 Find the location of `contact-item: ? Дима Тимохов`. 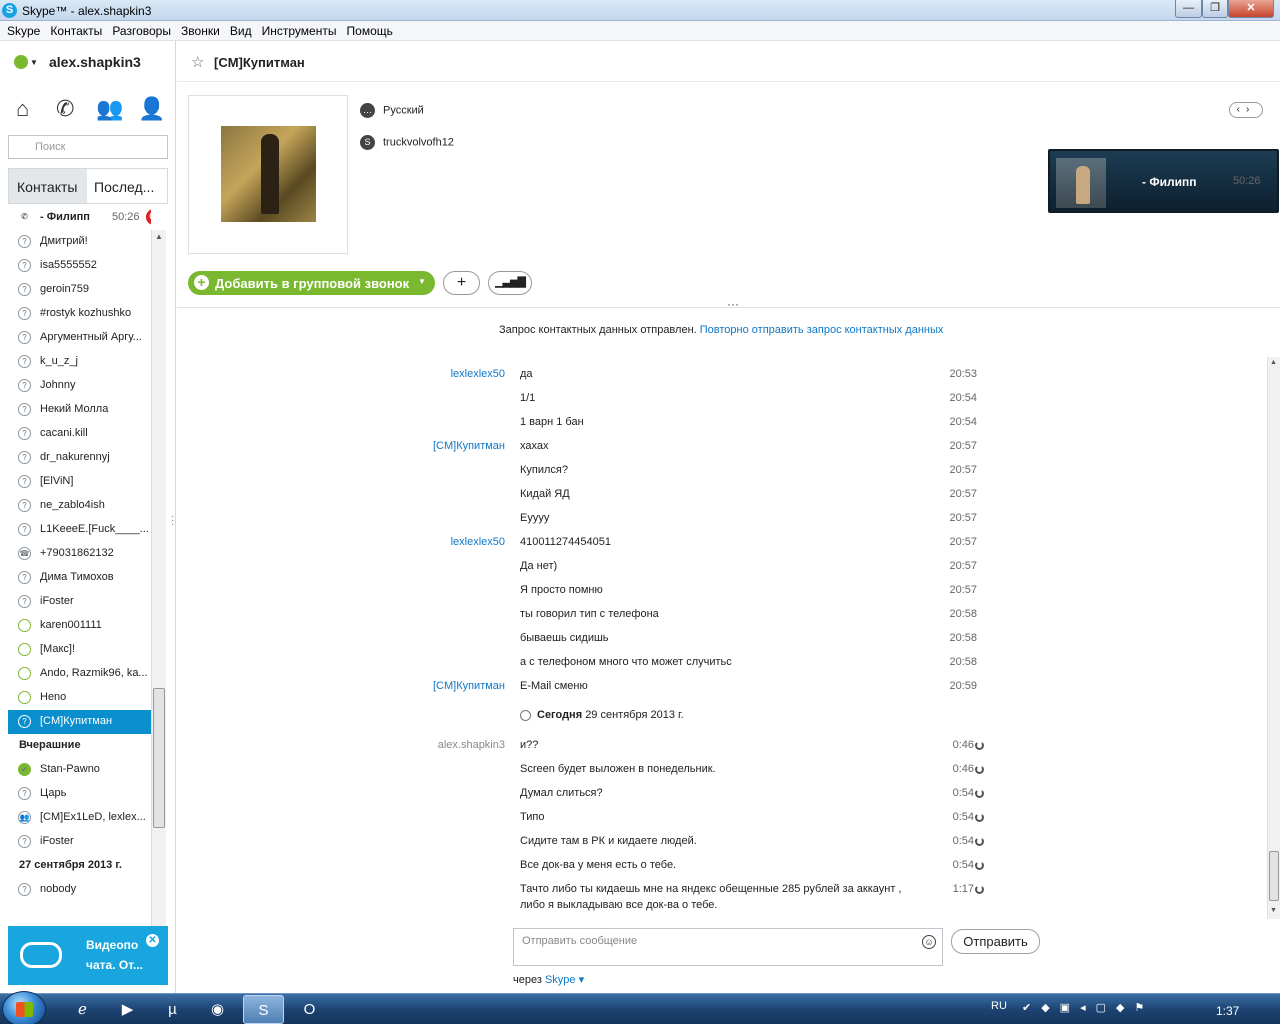

contact-item: ? Дима Тимохов is located at coordinates (79, 578).